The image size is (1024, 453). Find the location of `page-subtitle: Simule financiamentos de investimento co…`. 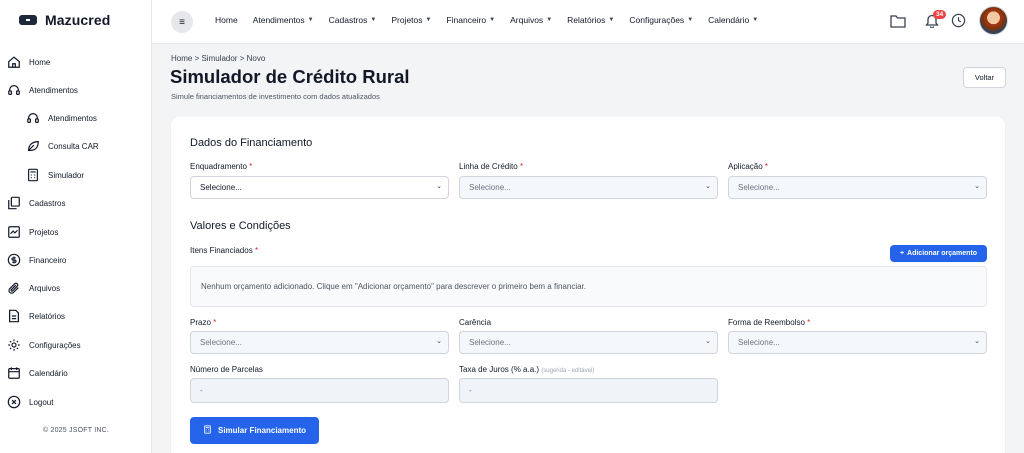

page-subtitle: Simule financiamentos de investimento co… is located at coordinates (275, 96).